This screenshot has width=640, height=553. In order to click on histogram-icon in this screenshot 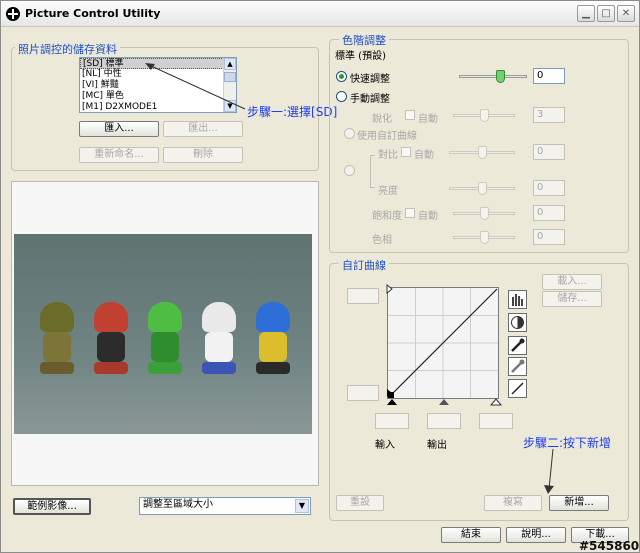, I will do `click(517, 299)`.